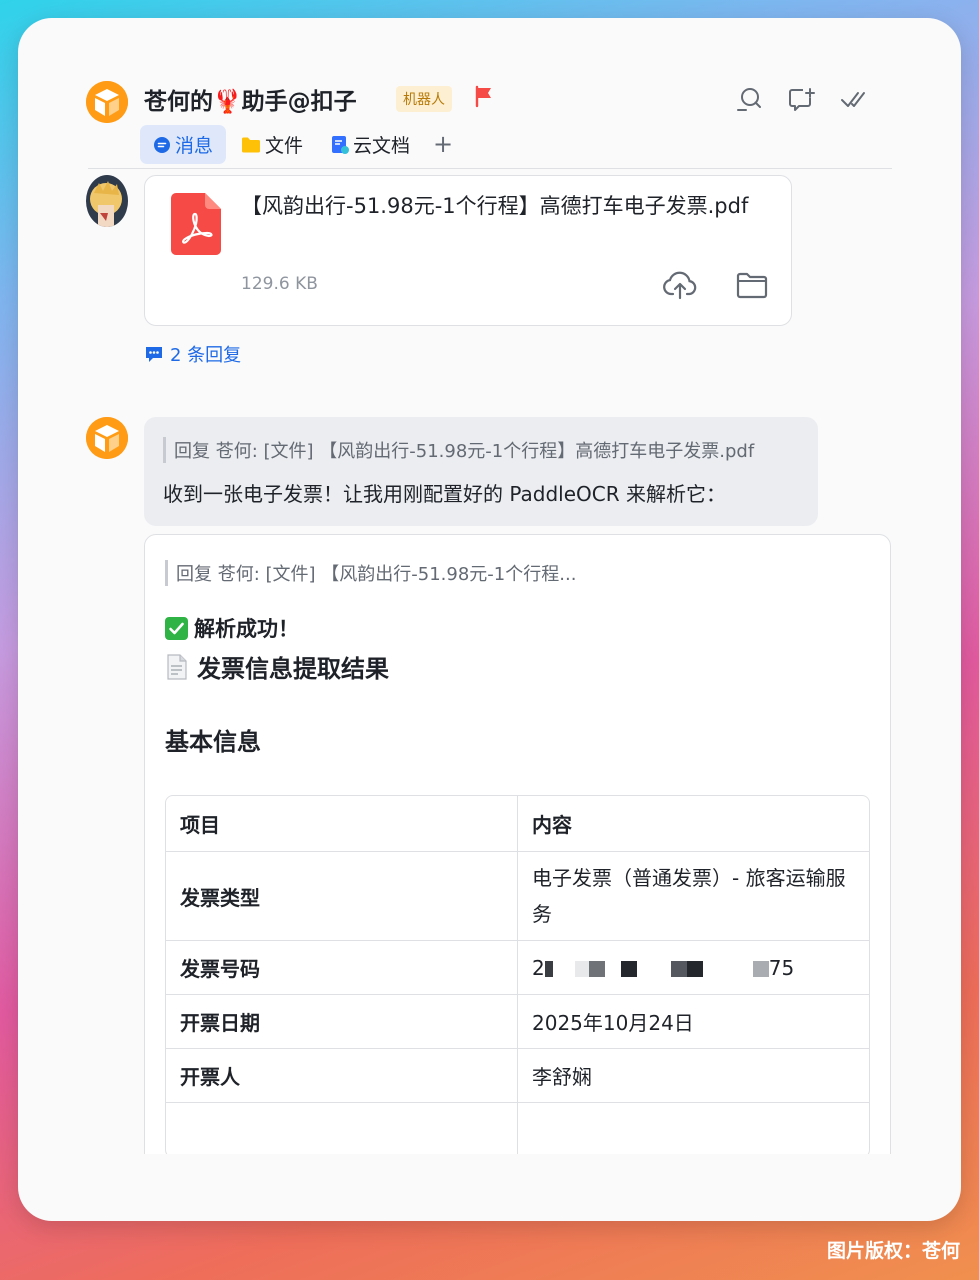  Describe the element at coordinates (893, 1251) in the screenshot. I see `copyright-watermark: 图片版权：苍何` at that location.